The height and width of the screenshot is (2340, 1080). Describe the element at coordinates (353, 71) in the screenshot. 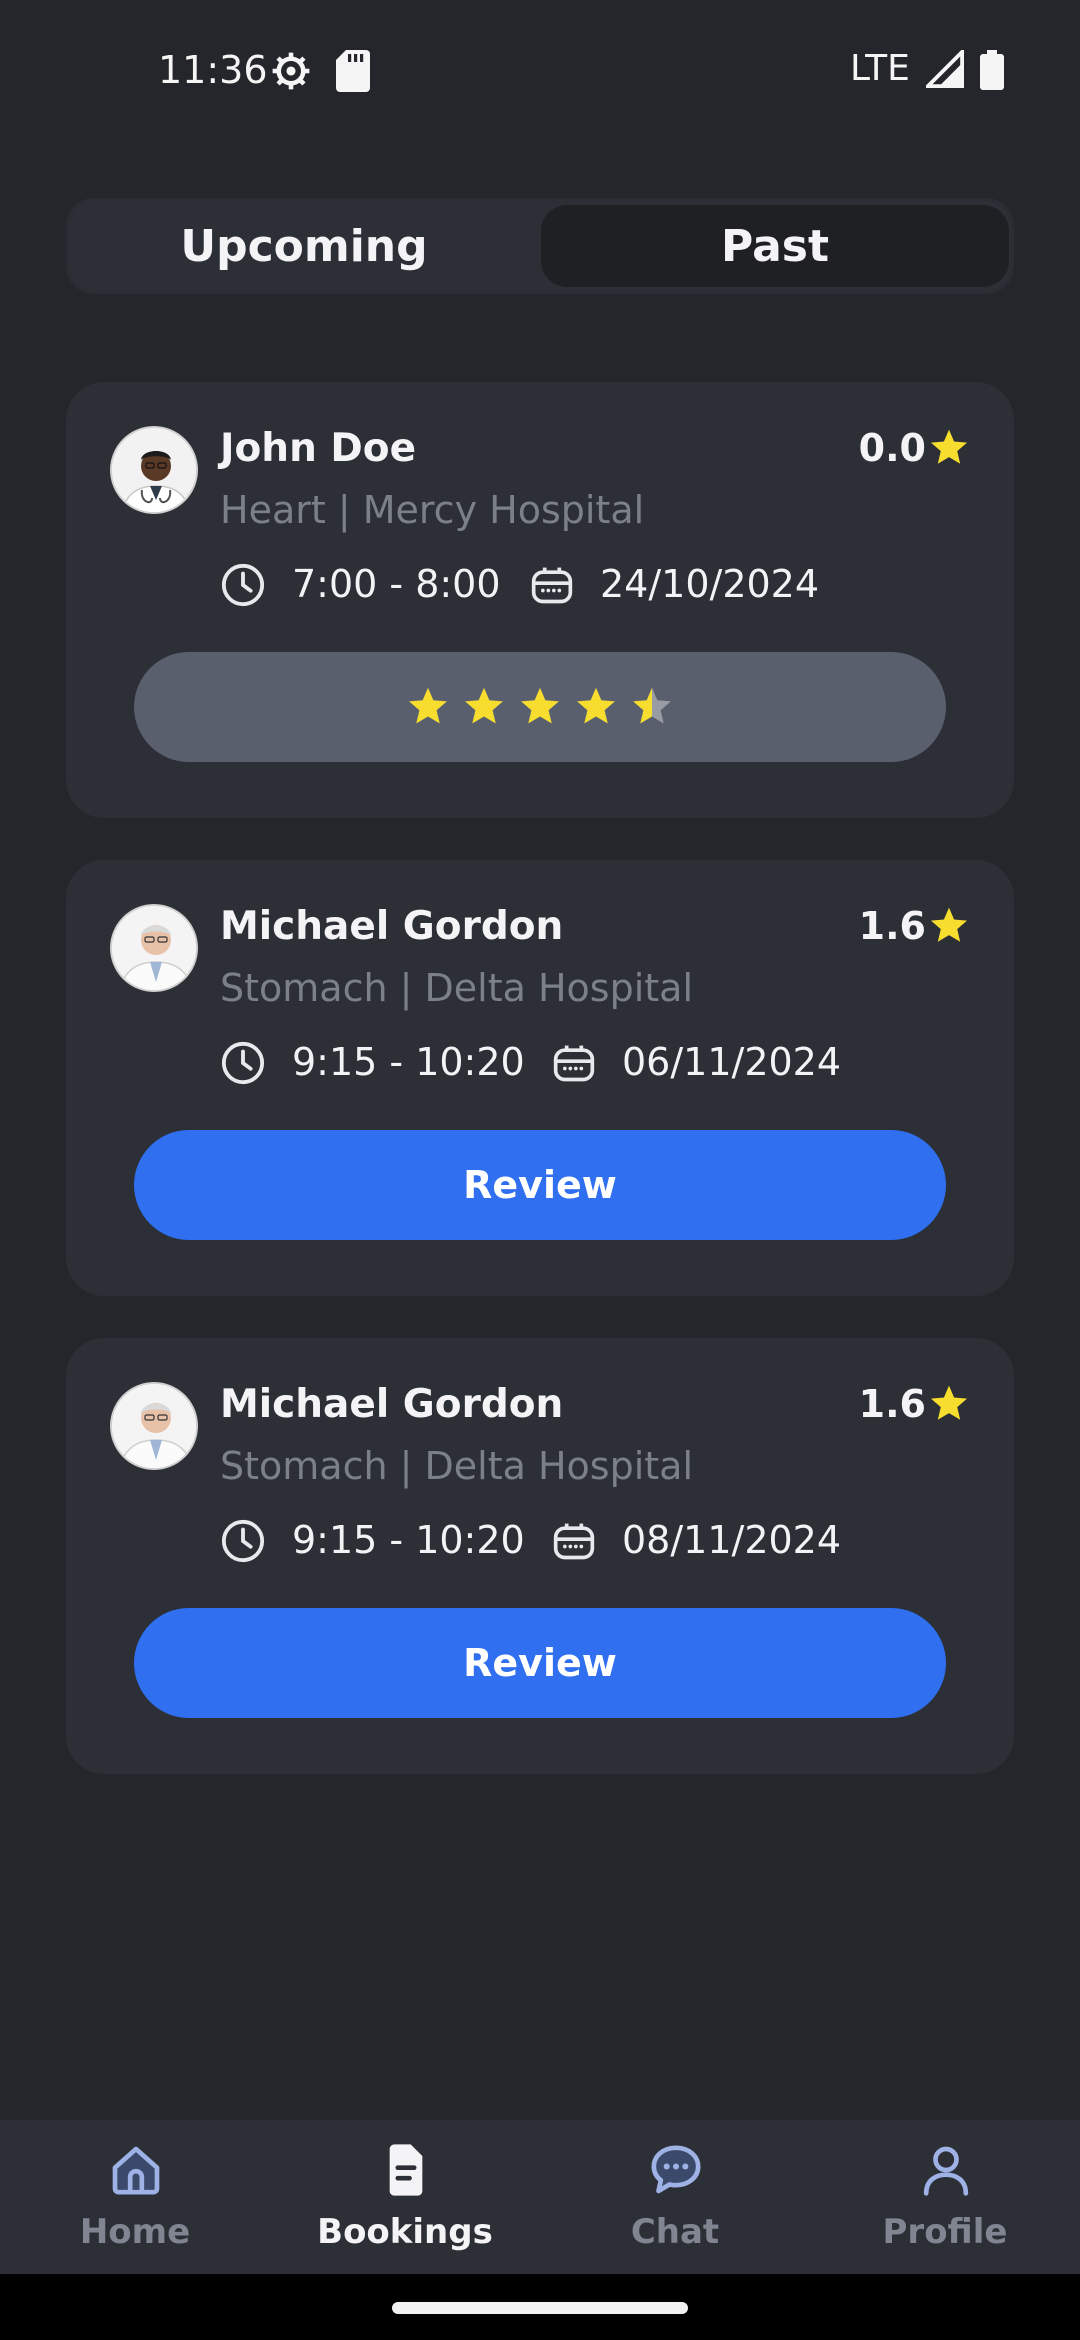

I see `sd-card-icon` at that location.